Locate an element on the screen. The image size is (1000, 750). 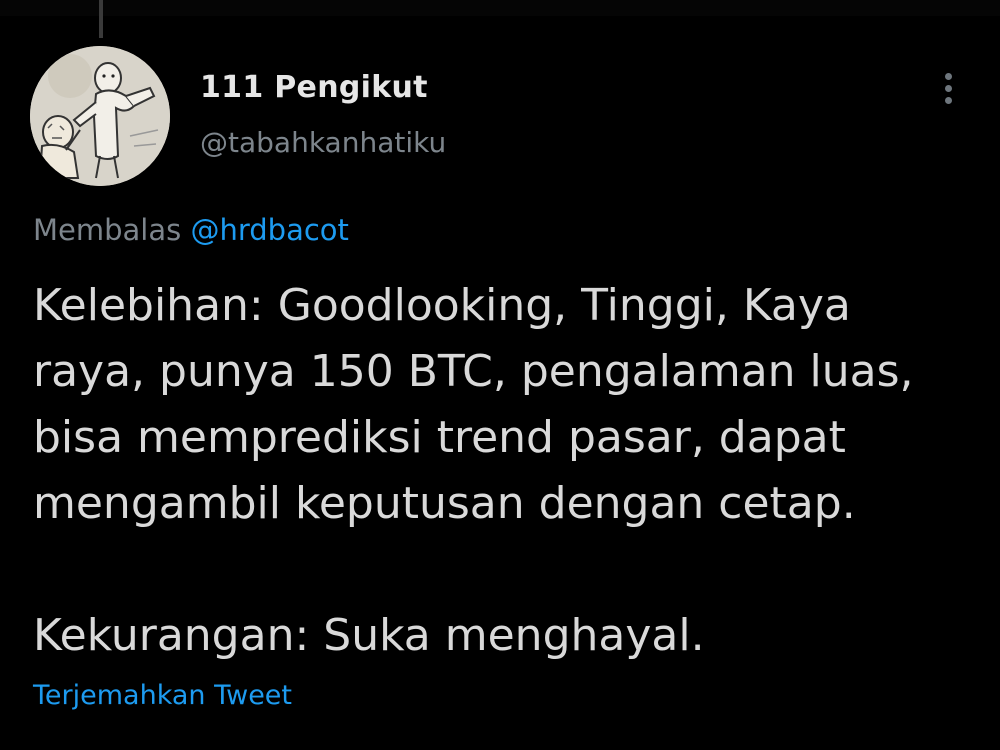
tweet-paragraph-2: Kekurangan: Suka menghayal. is located at coordinates (369, 635).